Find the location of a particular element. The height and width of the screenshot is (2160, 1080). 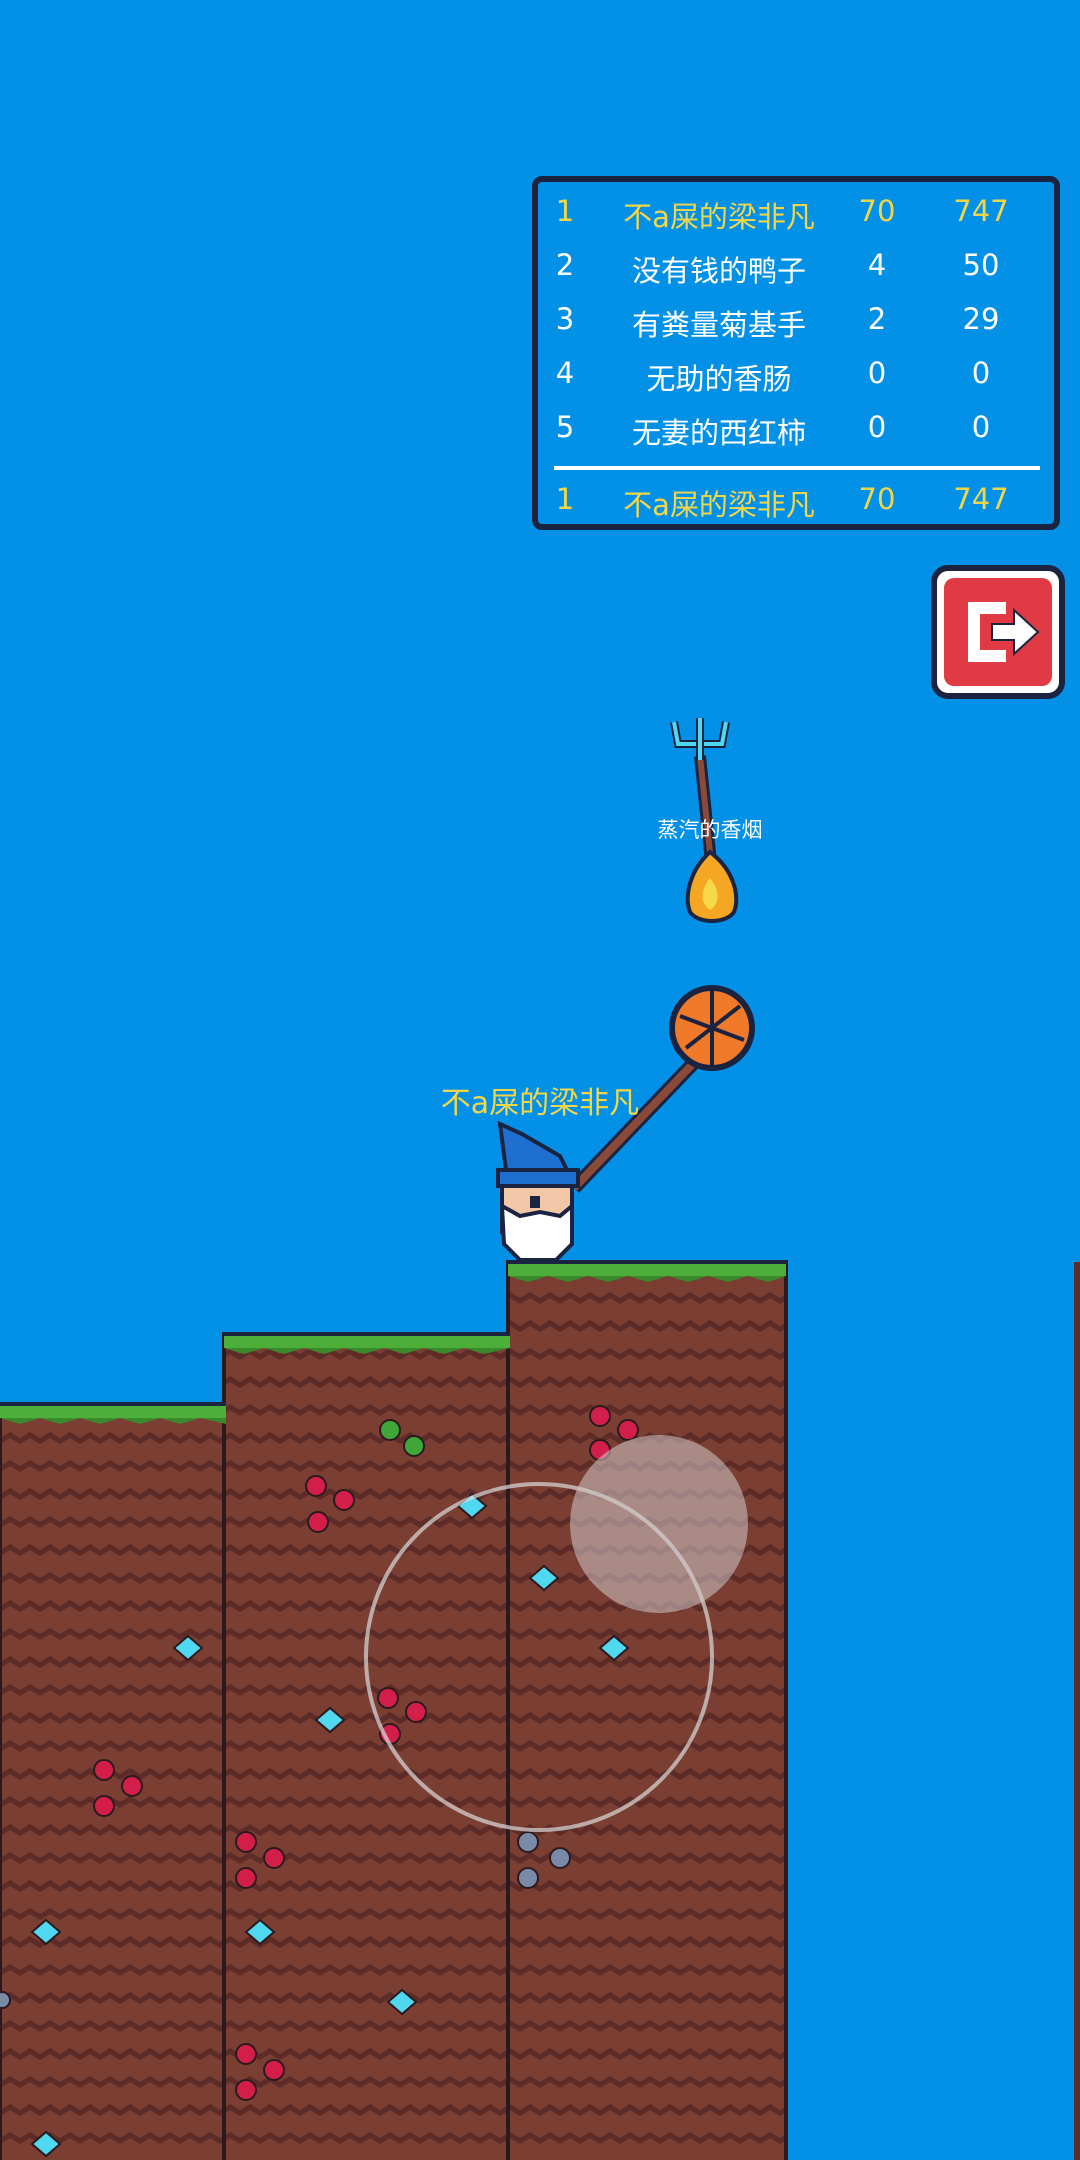

player-name-label: 不a屎的梁非凡 is located at coordinates (540, 1103).